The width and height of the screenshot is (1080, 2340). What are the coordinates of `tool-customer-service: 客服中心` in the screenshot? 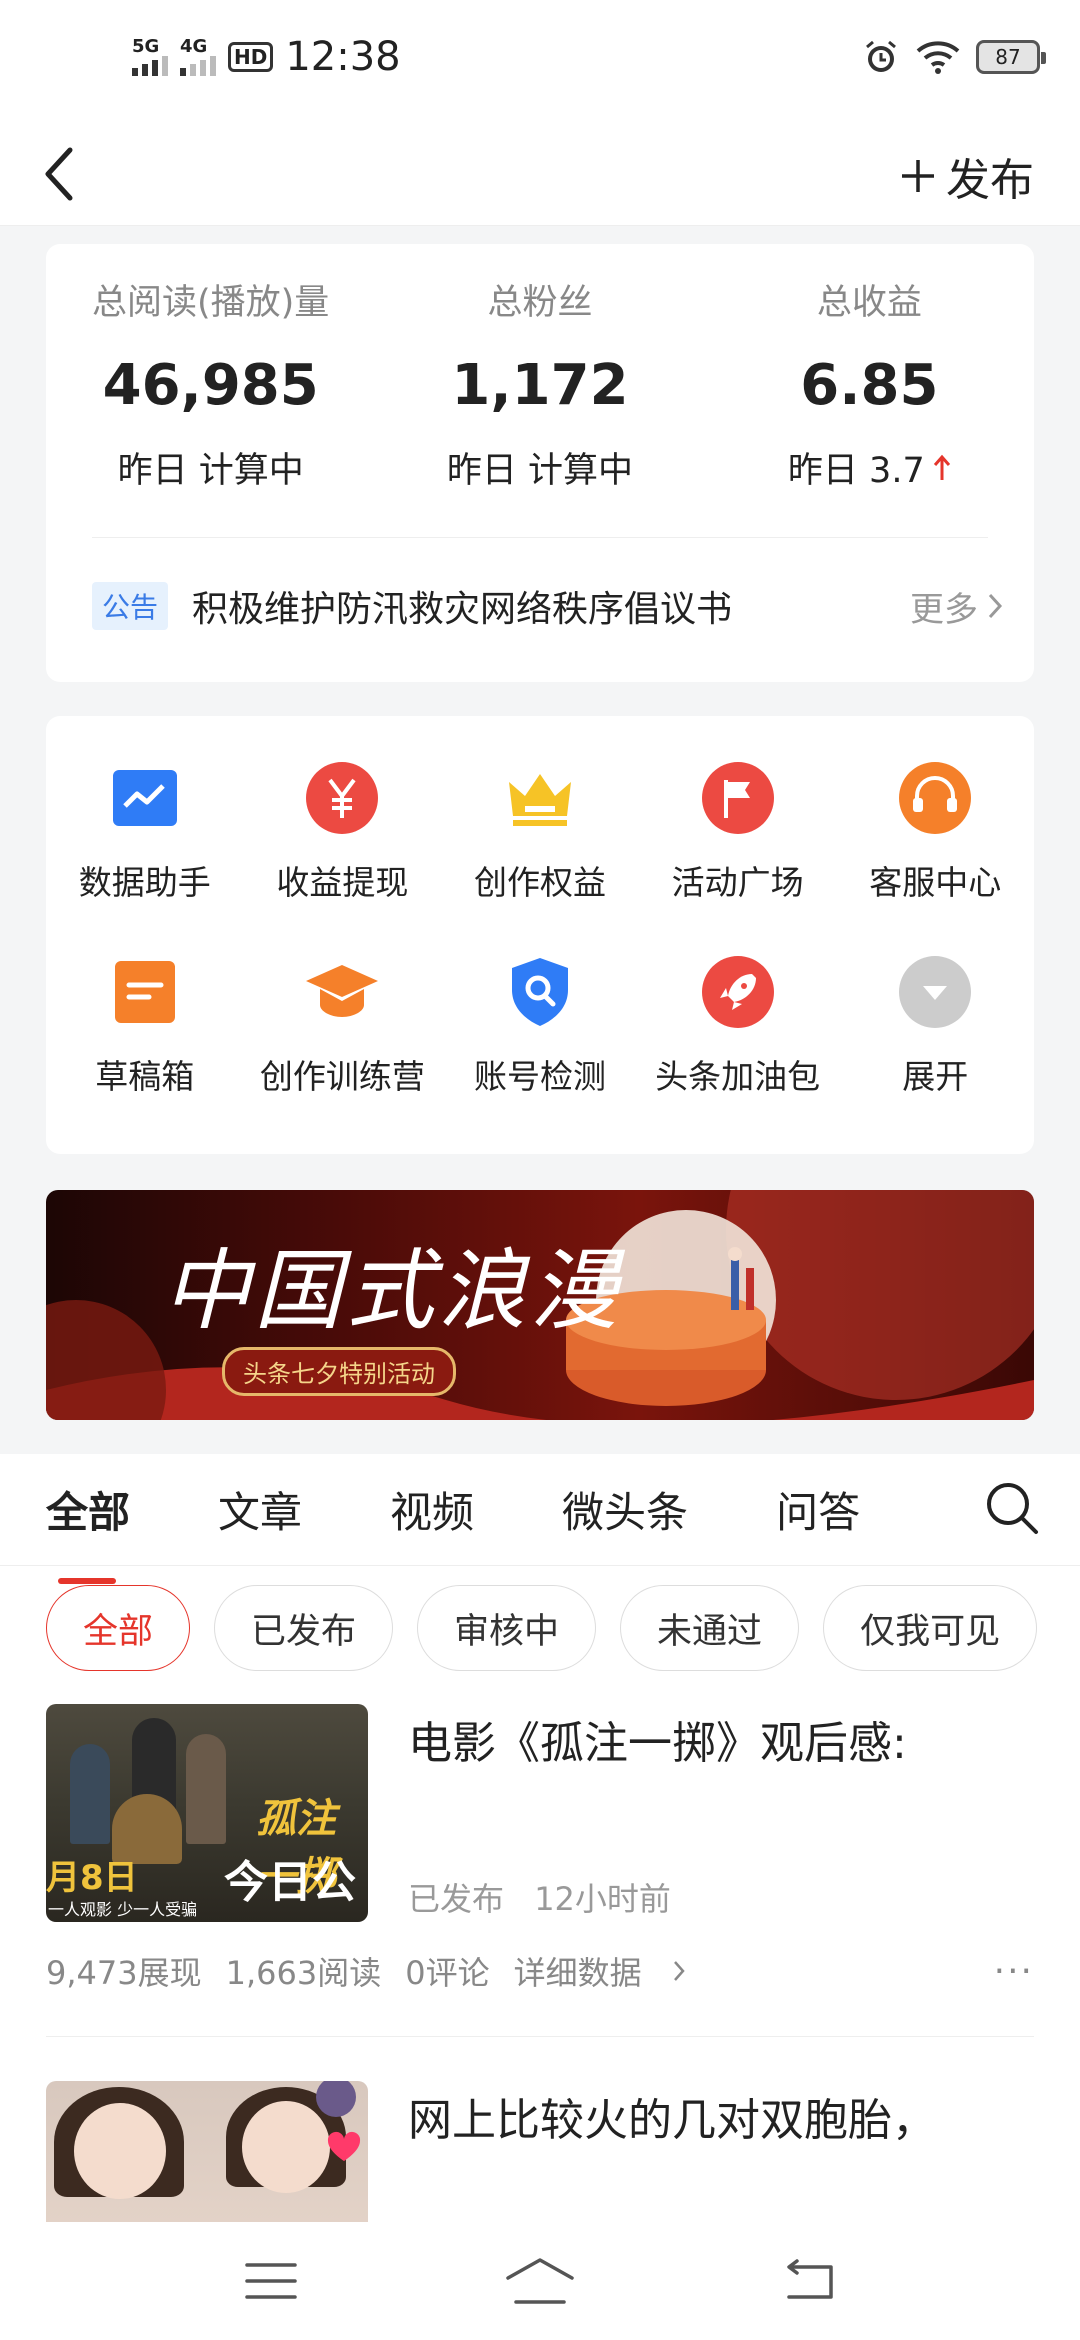 It's located at (935, 832).